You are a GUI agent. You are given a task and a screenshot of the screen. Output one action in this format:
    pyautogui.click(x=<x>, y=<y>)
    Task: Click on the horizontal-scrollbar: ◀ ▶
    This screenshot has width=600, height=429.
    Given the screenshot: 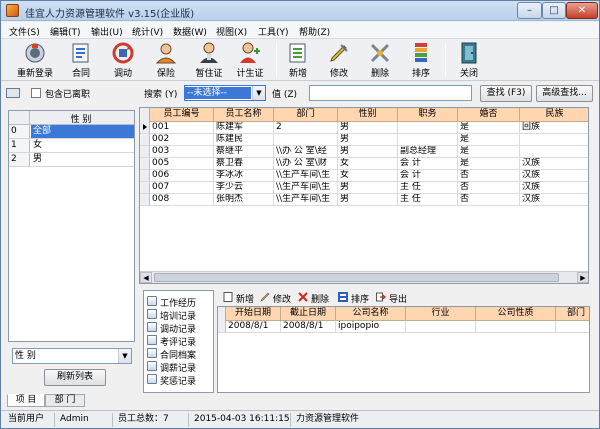 What is the action you would take?
    pyautogui.click(x=364, y=277)
    